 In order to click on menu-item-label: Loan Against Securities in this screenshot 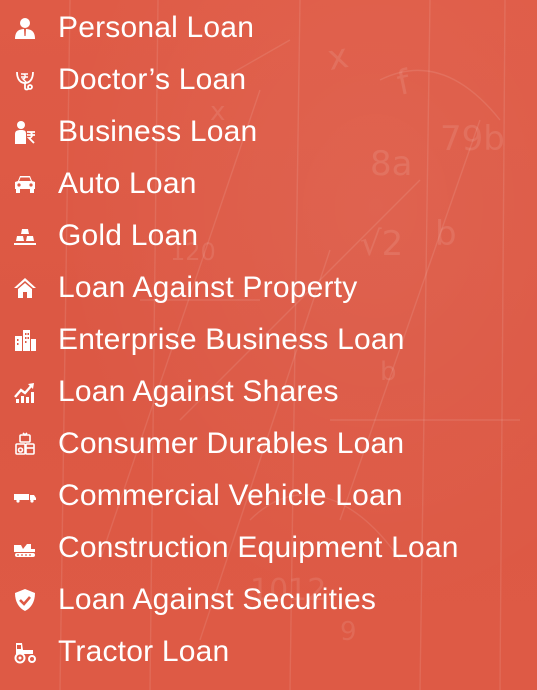, I will do `click(217, 599)`.